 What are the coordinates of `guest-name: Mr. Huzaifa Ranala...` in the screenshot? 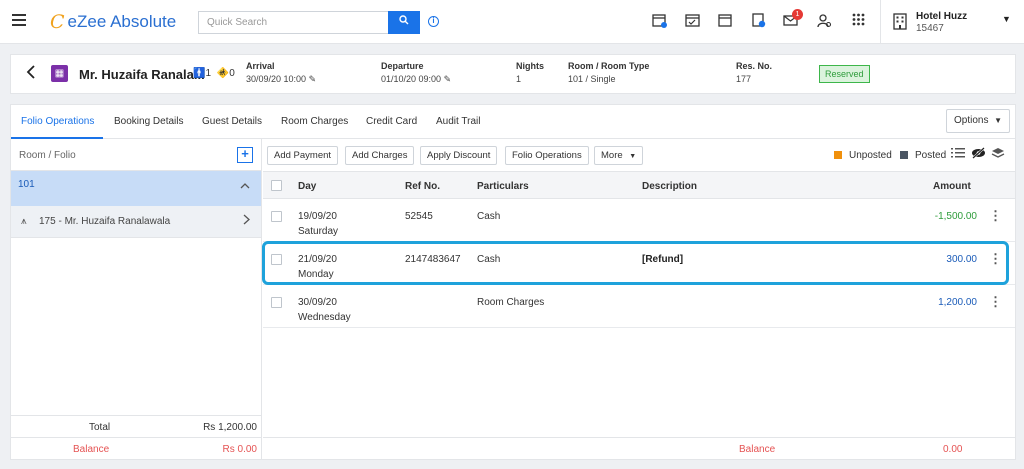 It's located at (142, 74).